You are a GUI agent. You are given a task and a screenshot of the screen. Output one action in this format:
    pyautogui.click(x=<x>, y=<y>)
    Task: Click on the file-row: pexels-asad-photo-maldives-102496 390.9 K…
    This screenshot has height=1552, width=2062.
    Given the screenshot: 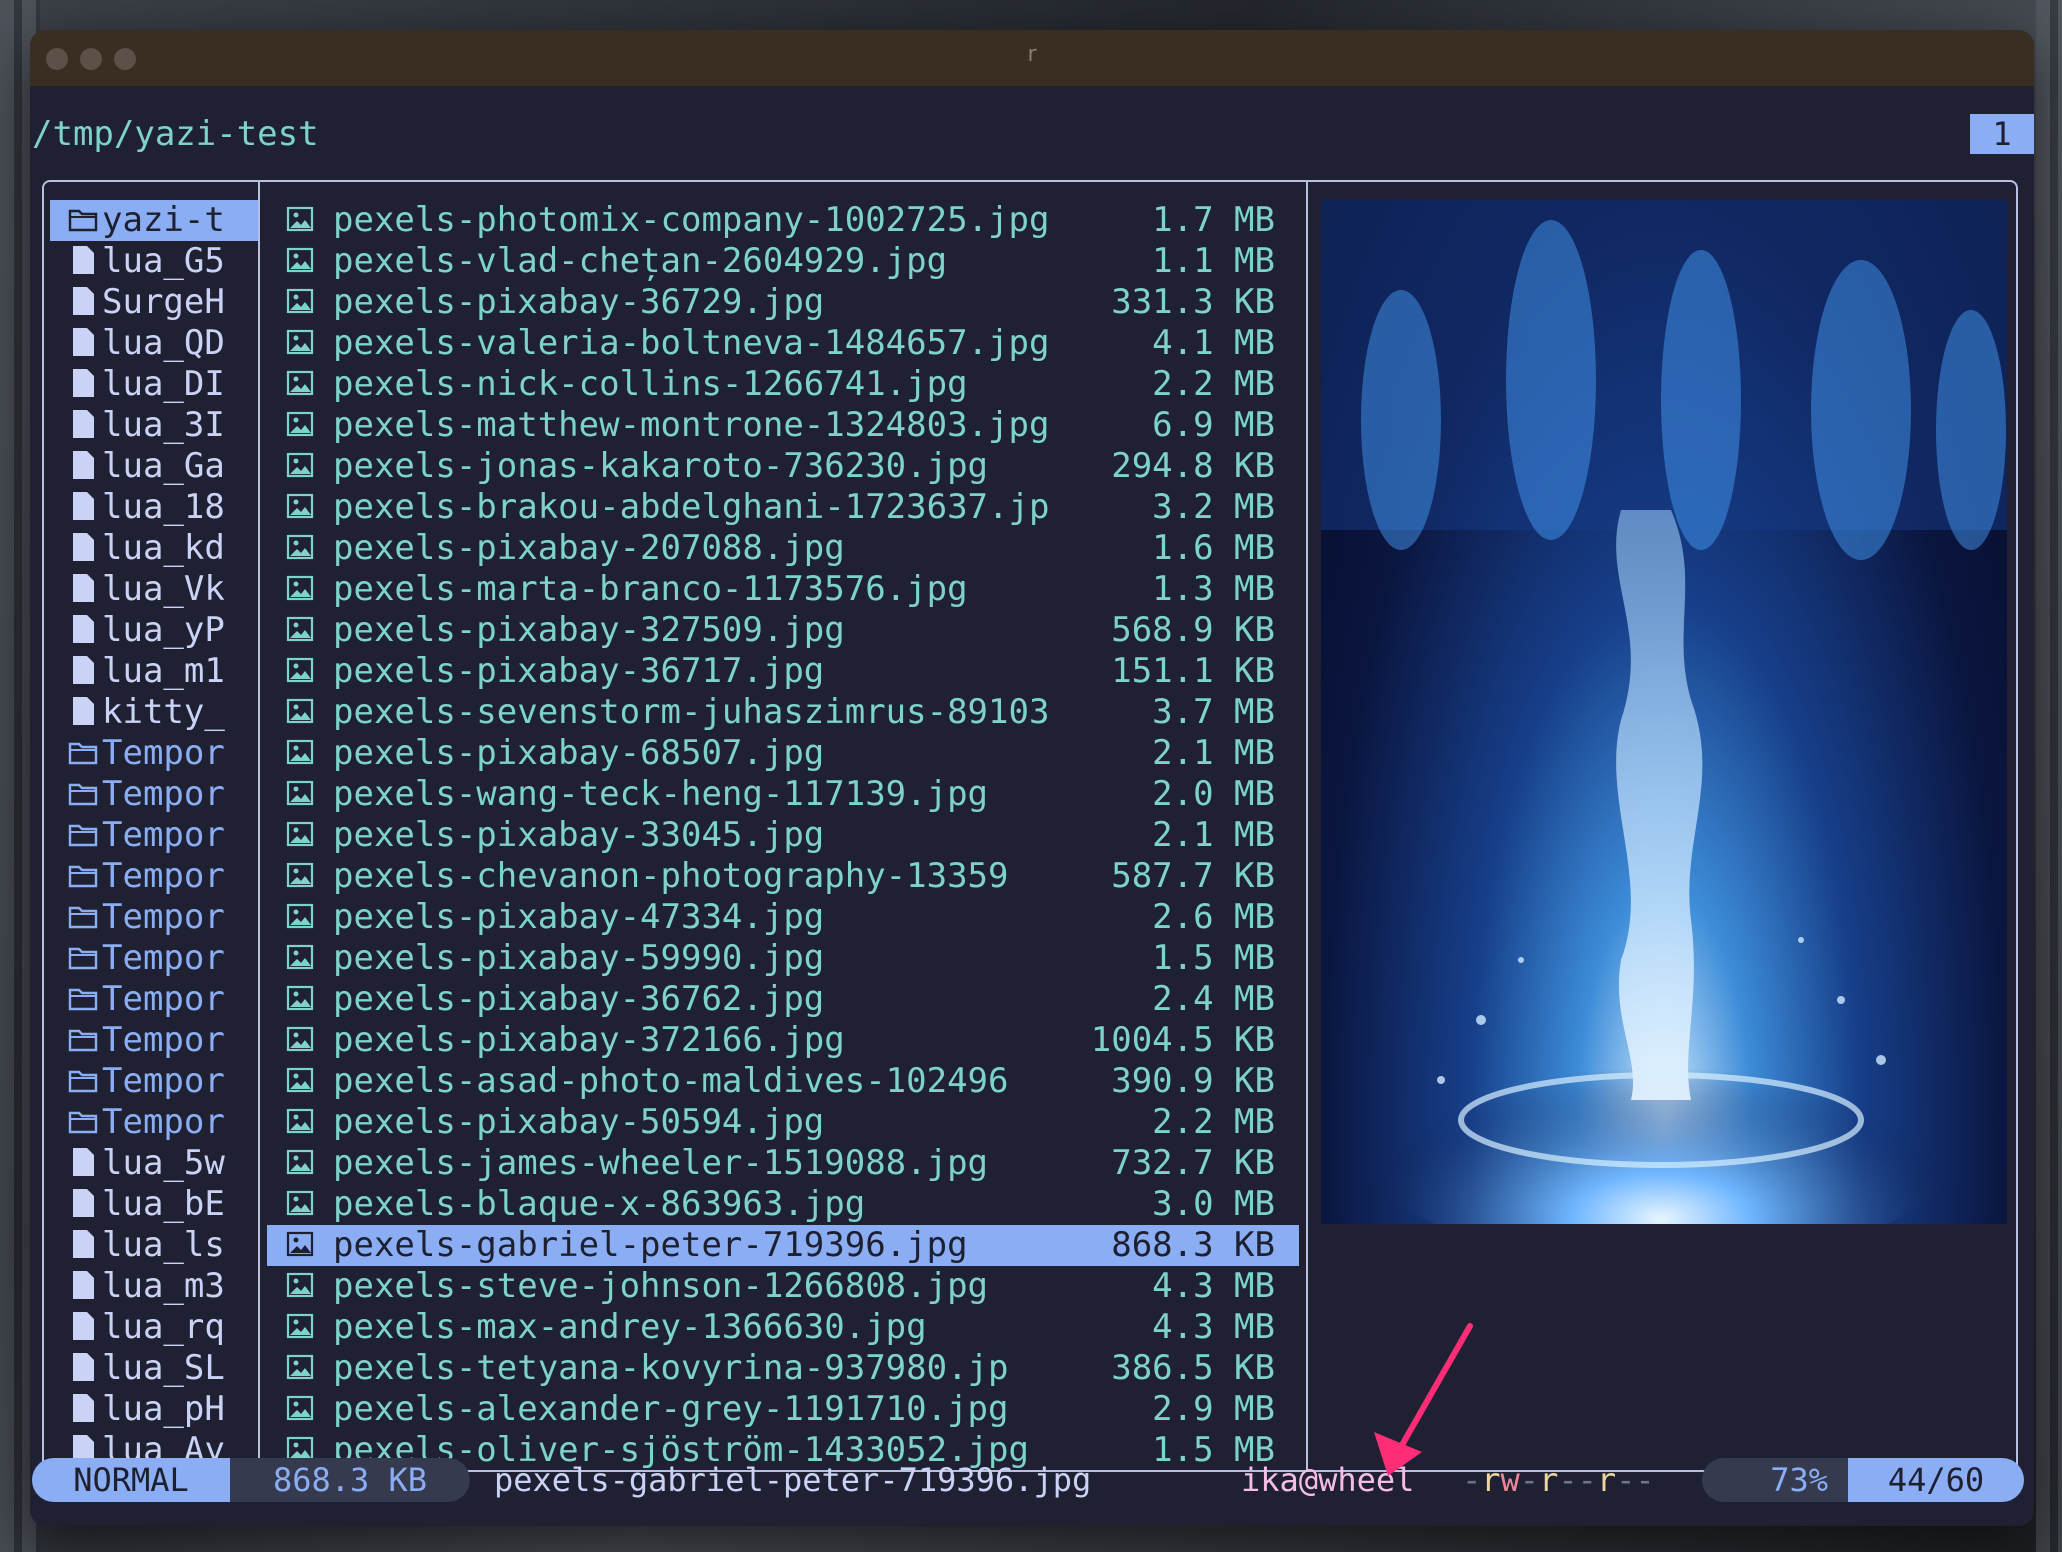 What is the action you would take?
    pyautogui.click(x=783, y=1081)
    